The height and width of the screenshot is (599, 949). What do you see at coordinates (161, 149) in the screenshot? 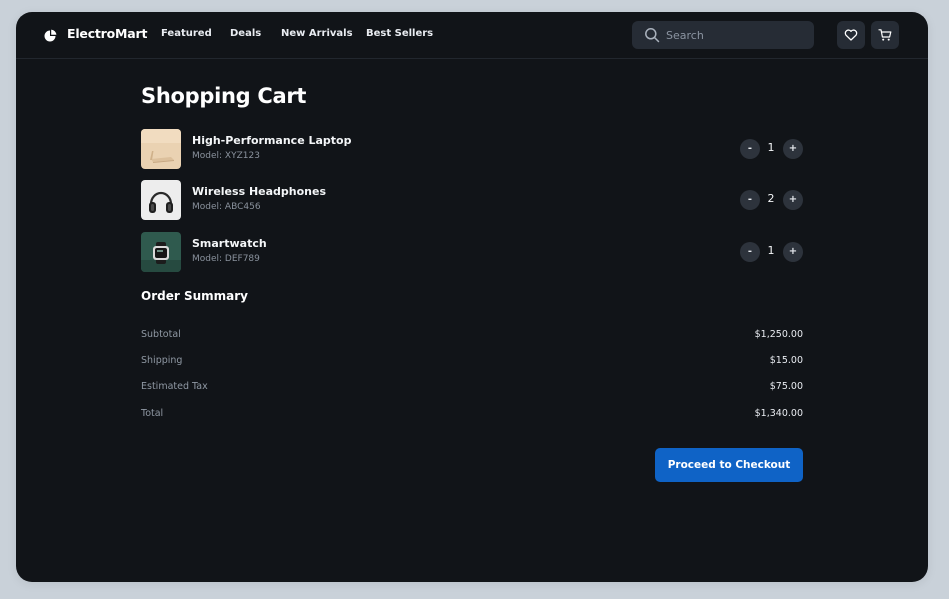
I see `laptop-thumbnail` at bounding box center [161, 149].